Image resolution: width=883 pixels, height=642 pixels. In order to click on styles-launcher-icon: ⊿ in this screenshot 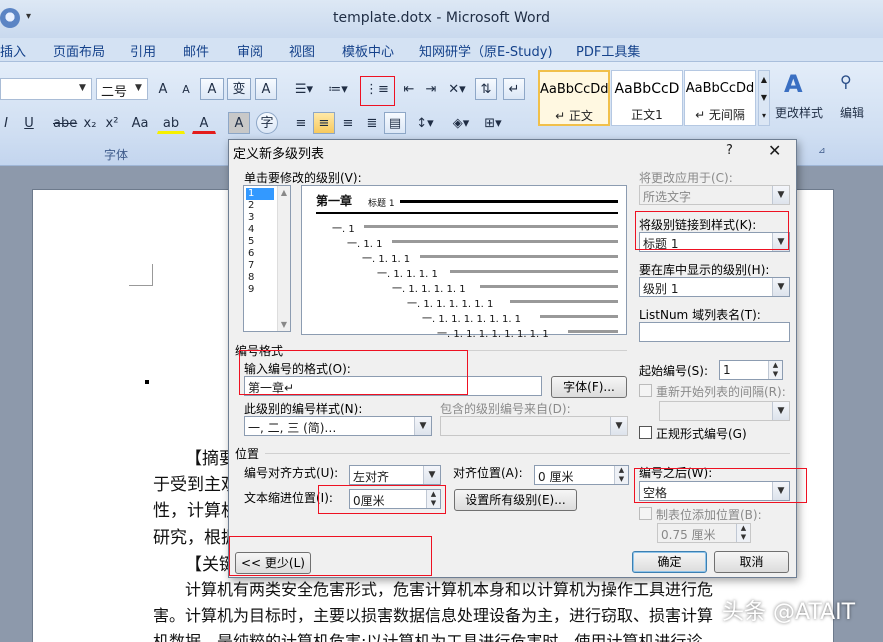, I will do `click(822, 151)`.